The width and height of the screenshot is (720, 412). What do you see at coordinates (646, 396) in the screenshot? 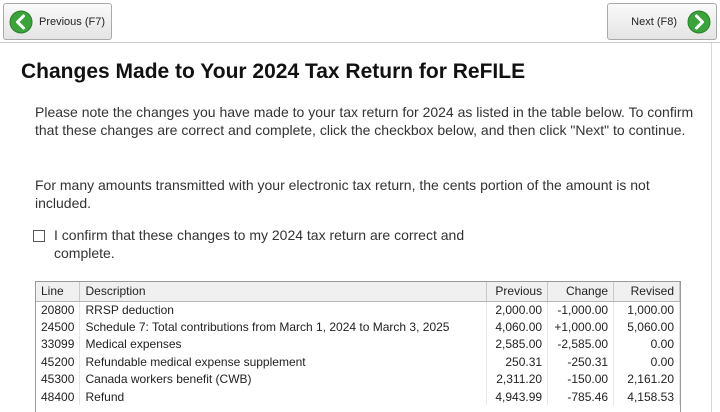
I see `cell-revised: 4,158.53` at bounding box center [646, 396].